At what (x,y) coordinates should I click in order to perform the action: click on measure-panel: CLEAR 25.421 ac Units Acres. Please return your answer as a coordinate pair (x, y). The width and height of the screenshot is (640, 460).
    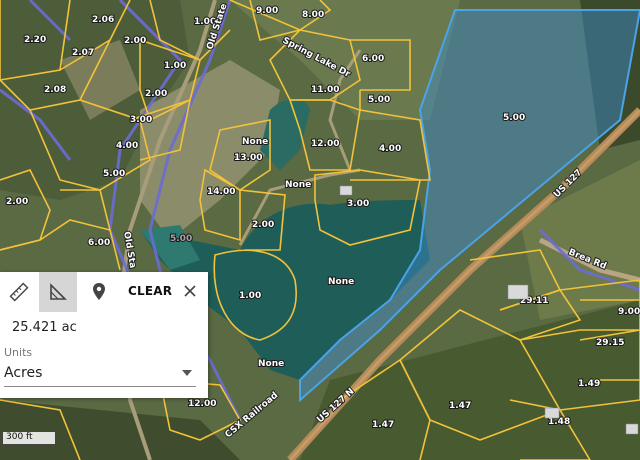
    Looking at the image, I should click on (104, 335).